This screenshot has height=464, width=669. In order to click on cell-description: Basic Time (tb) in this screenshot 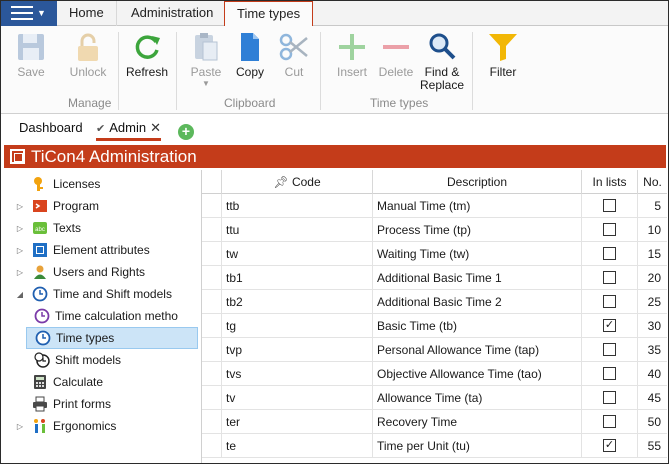, I will do `click(477, 326)`.